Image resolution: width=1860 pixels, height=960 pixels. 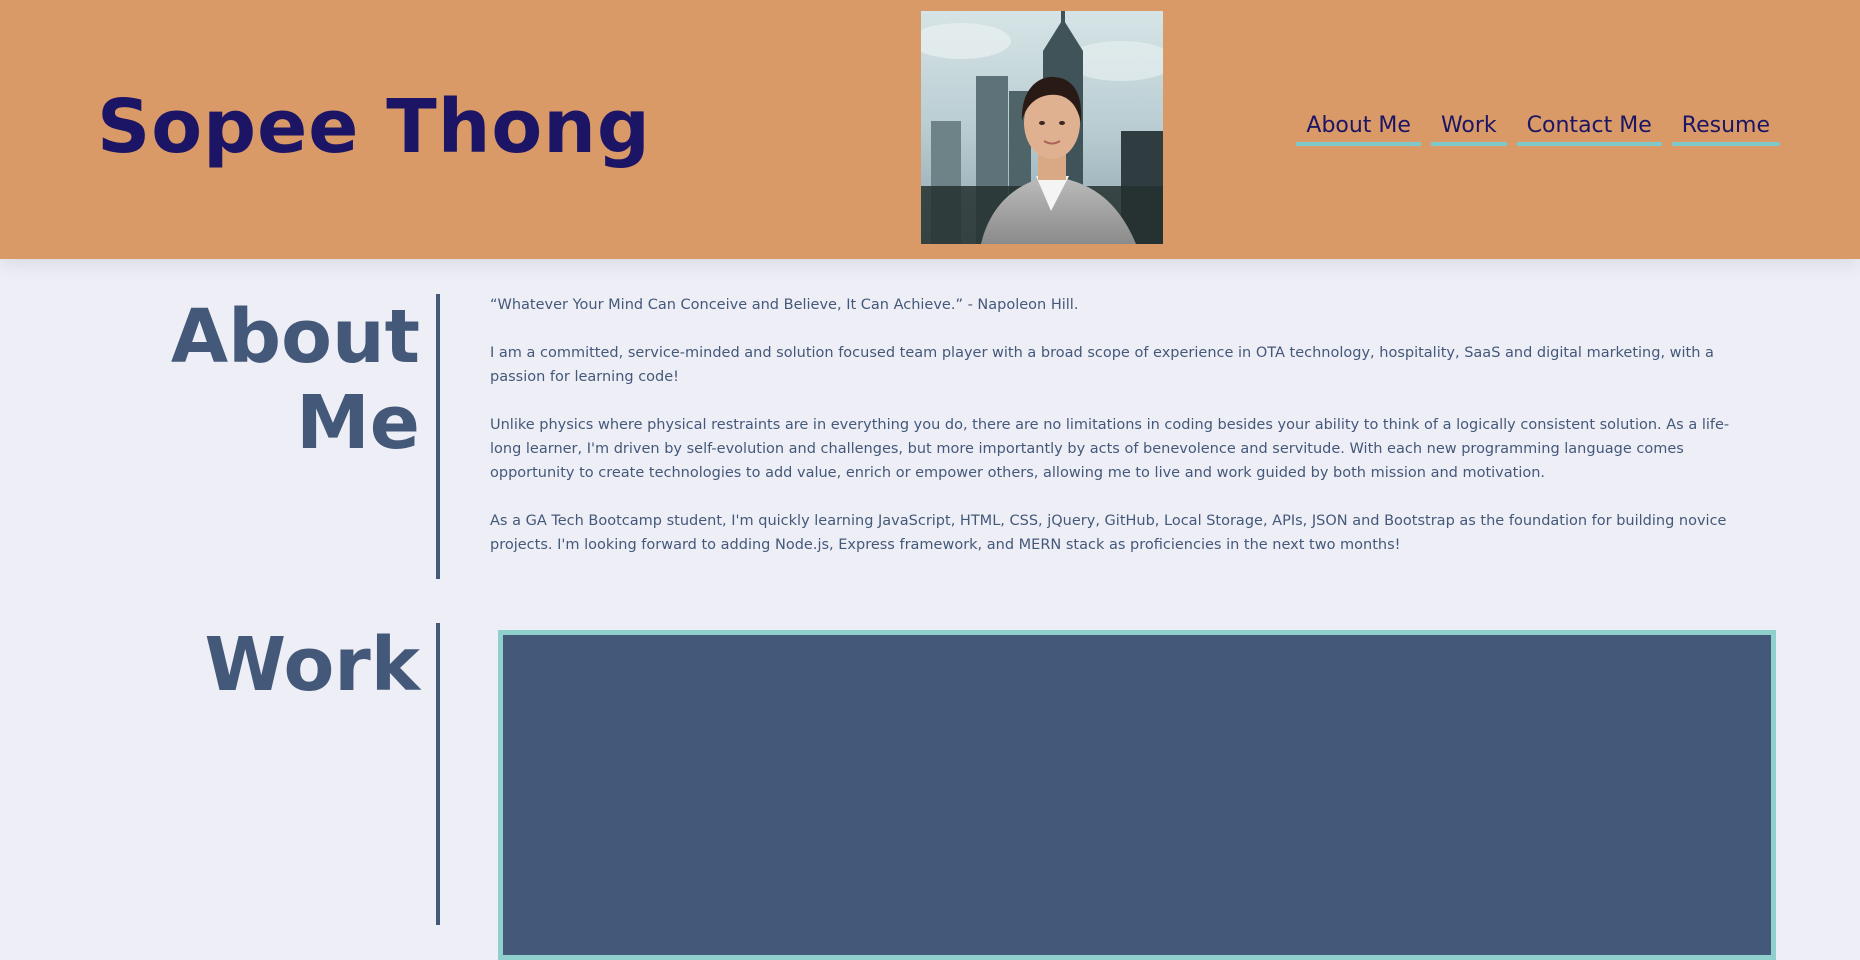 What do you see at coordinates (1358, 129) in the screenshot?
I see `nav-about-me: About Me` at bounding box center [1358, 129].